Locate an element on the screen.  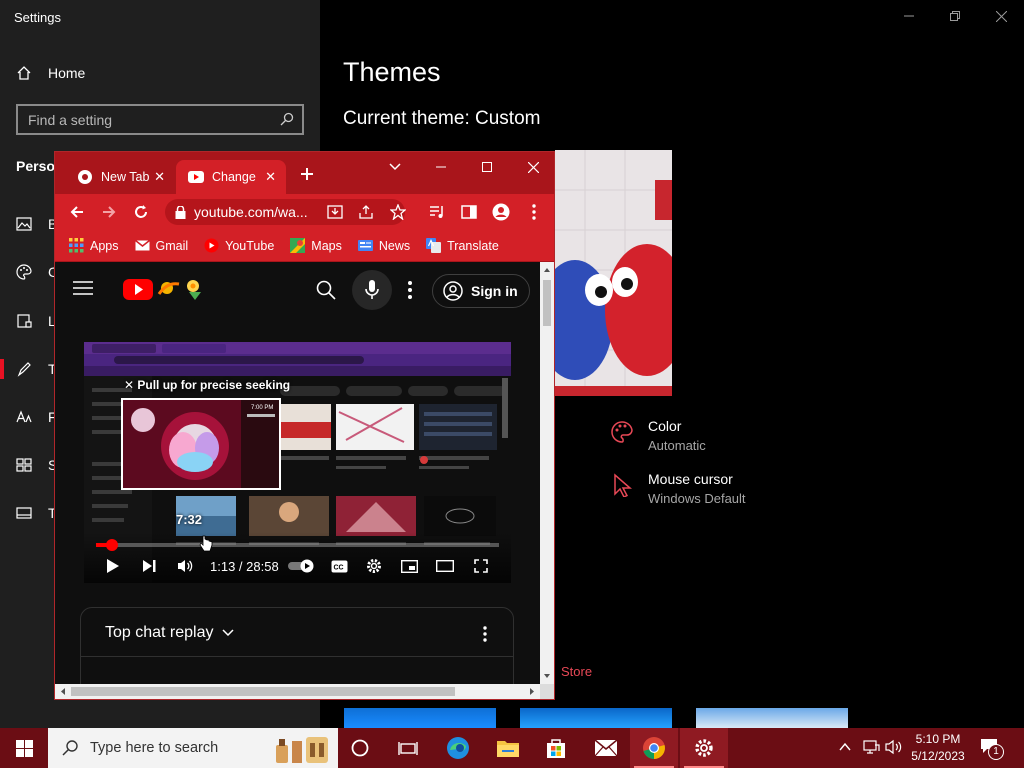
vertical-scrollbar is located at coordinates (547, 473).